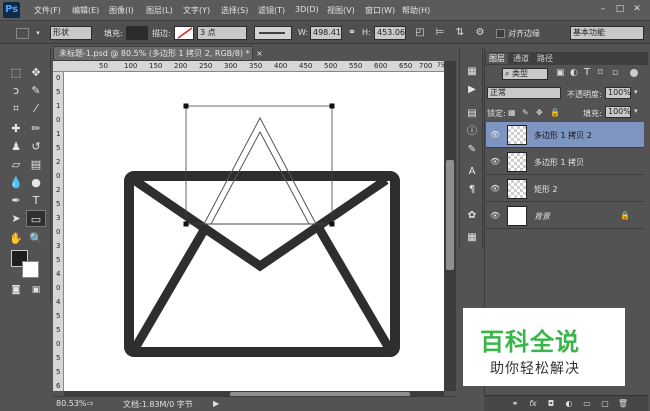 The image size is (650, 411). What do you see at coordinates (90, 403) in the screenshot?
I see `export-icon: ⇨` at bounding box center [90, 403].